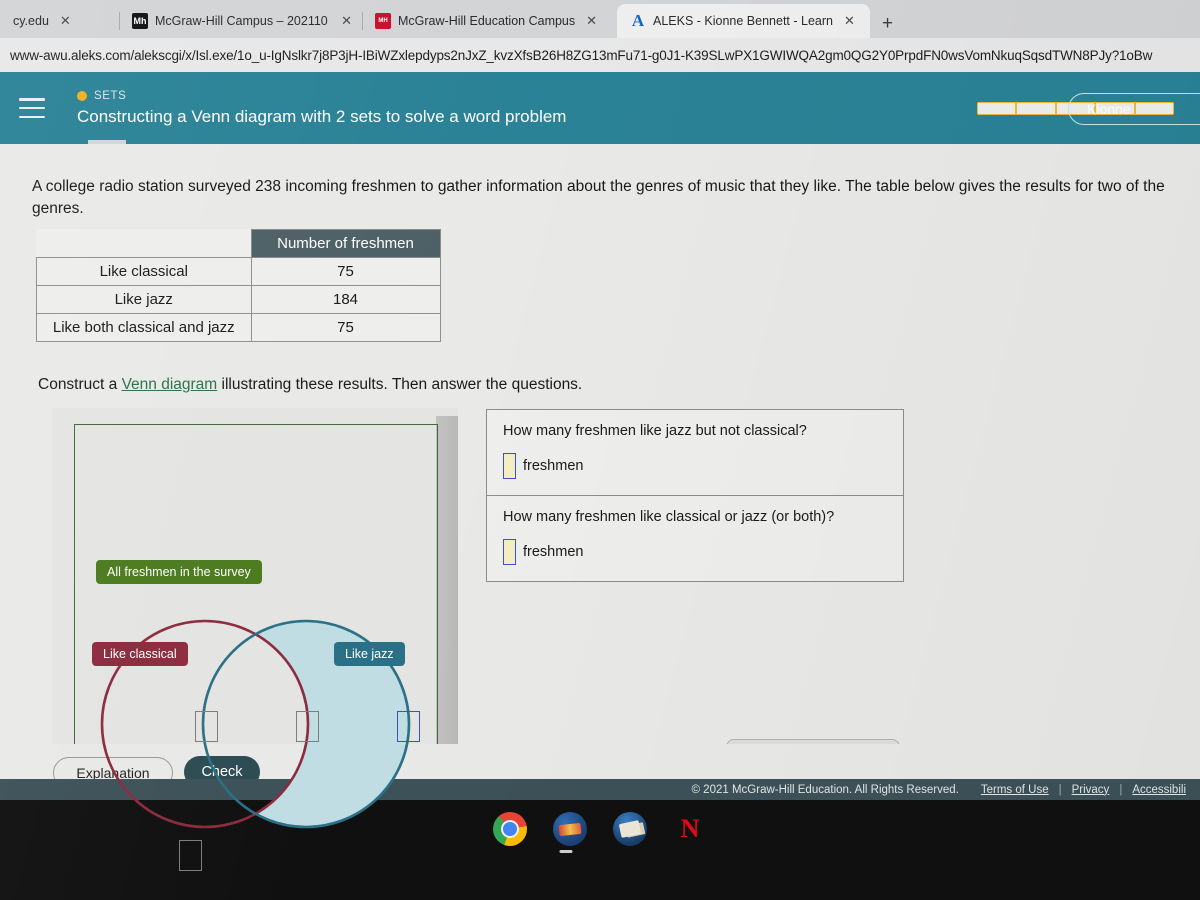 The width and height of the screenshot is (1200, 900). I want to click on browser-tab-1: Mh McGraw-Hill Campus – 202110 S ✕, so click(240, 21).